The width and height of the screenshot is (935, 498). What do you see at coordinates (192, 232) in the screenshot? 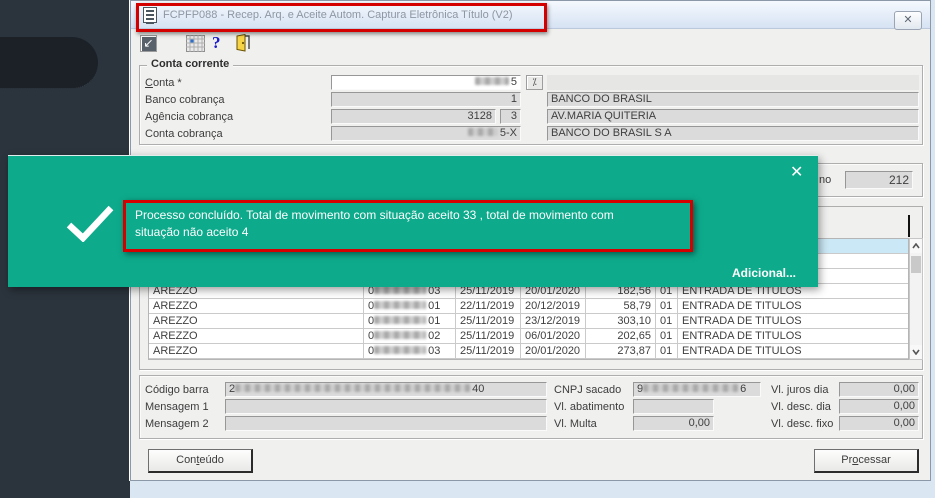
I see `toast-message-line2: situação não aceito 4` at bounding box center [192, 232].